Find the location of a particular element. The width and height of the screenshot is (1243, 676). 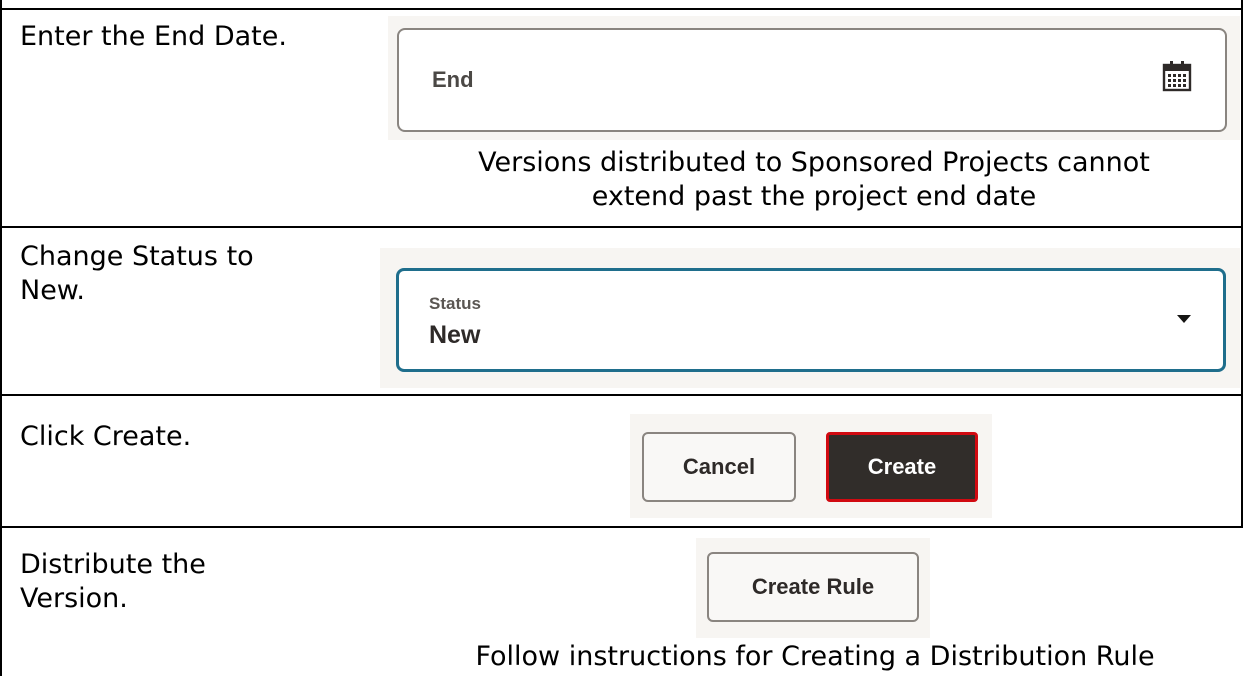

screenshot-end-date: End is located at coordinates (814, 78).